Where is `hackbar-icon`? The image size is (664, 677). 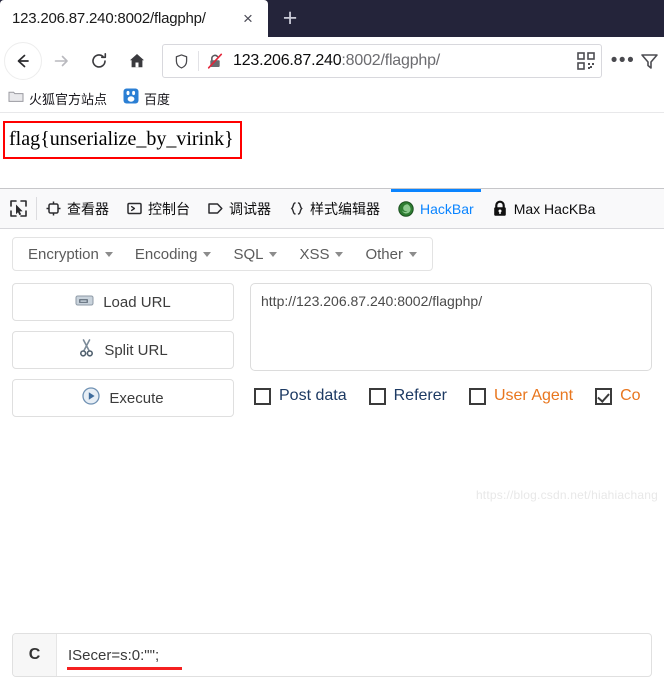
hackbar-icon is located at coordinates (406, 208).